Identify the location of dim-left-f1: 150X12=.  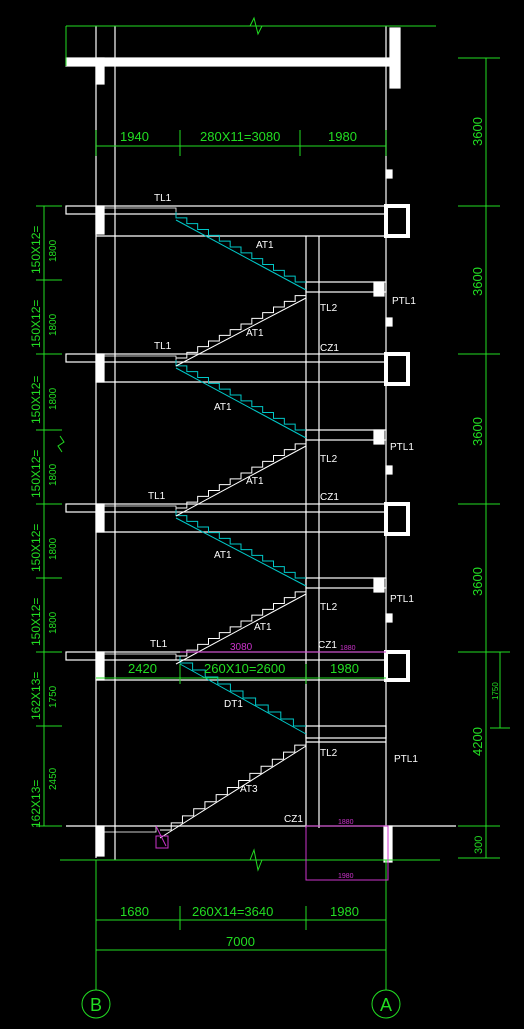
(36, 250).